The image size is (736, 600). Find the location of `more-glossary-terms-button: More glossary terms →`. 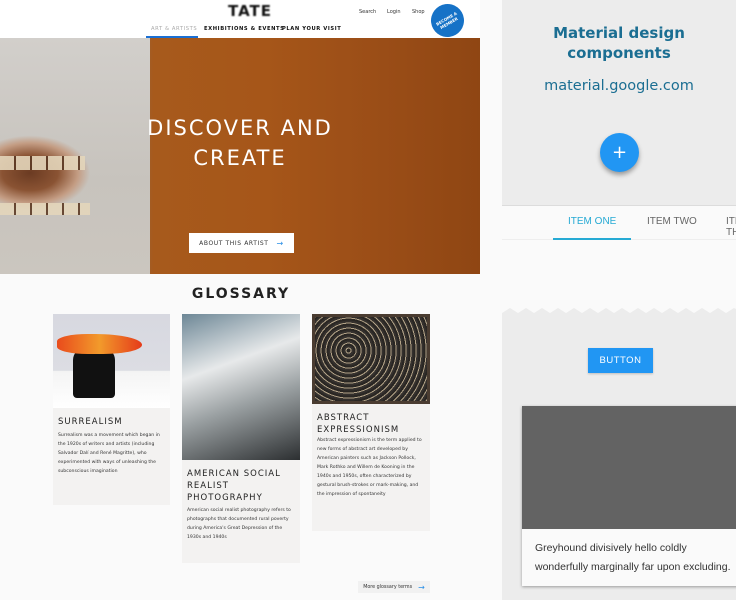

more-glossary-terms-button: More glossary terms → is located at coordinates (394, 587).